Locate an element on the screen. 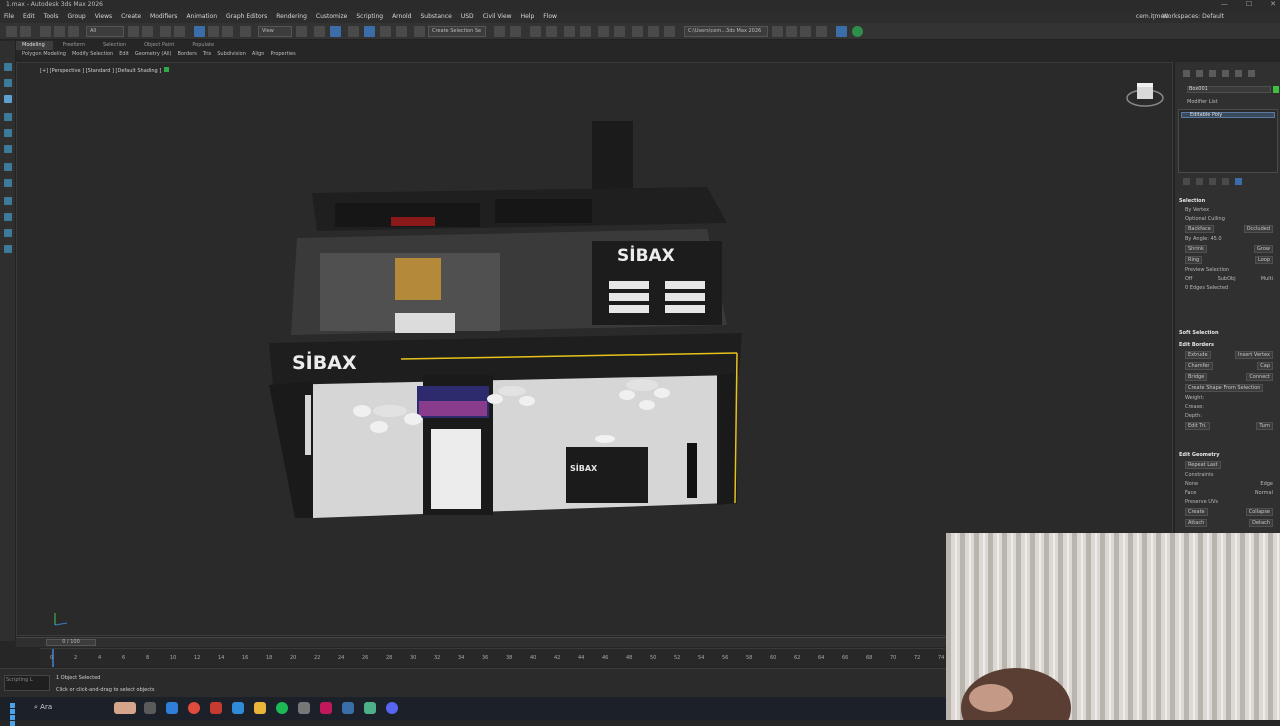  app-icon is located at coordinates (304, 708).